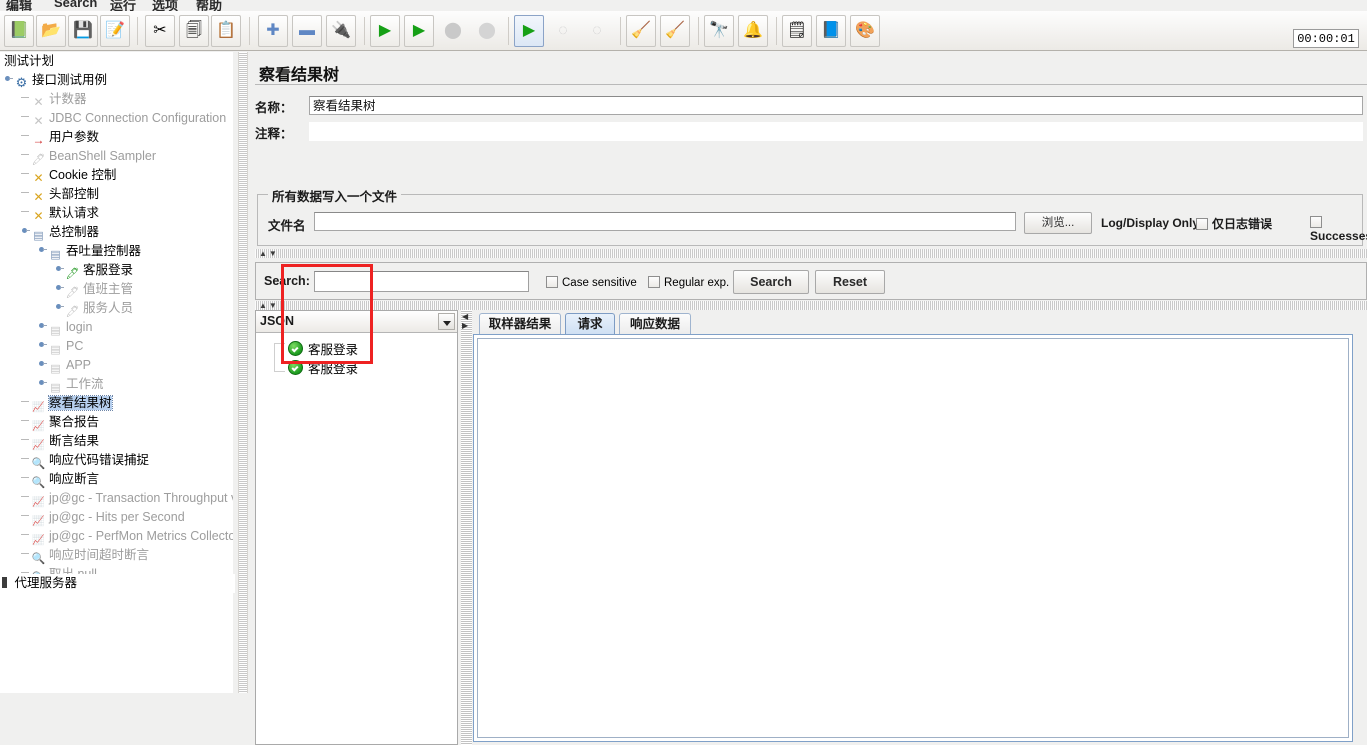  What do you see at coordinates (797, 31) in the screenshot?
I see `toolbar-function-helper-button: 🗒` at bounding box center [797, 31].